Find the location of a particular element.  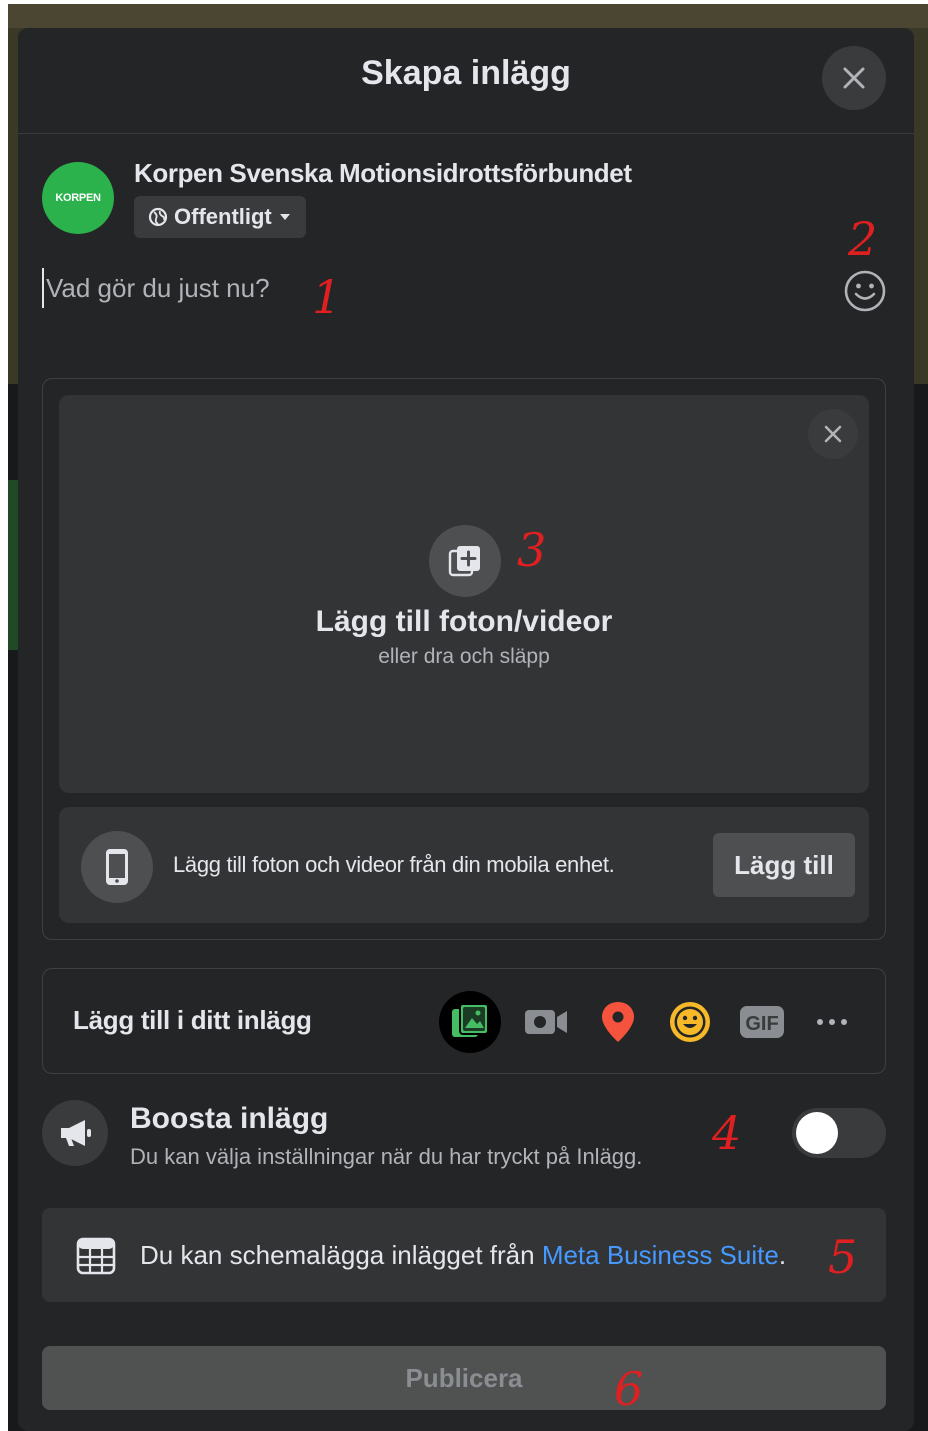

close-button is located at coordinates (854, 78).